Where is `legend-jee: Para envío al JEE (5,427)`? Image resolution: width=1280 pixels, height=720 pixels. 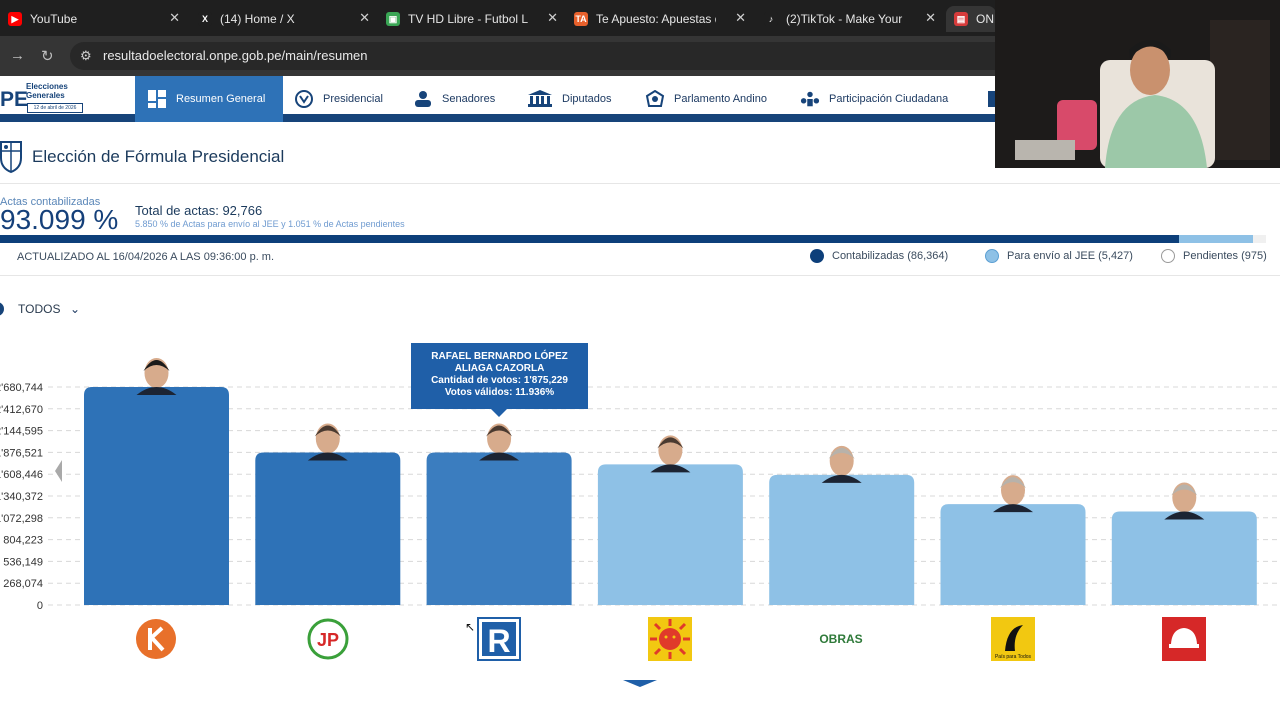
legend-jee: Para envío al JEE (5,427) is located at coordinates (1059, 256).